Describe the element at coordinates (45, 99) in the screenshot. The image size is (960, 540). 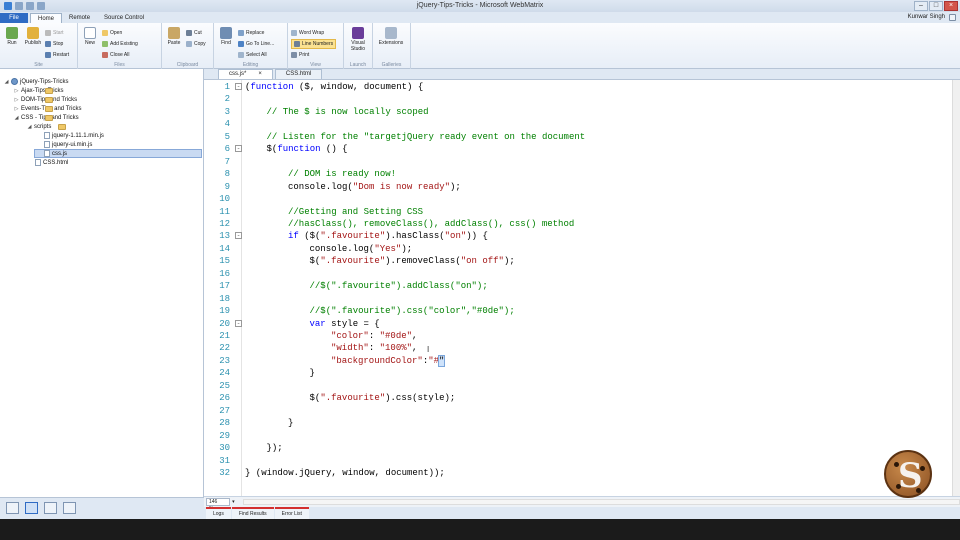
I see `tree-item-dom: ▷ DOM-Tips and Tricks` at that location.